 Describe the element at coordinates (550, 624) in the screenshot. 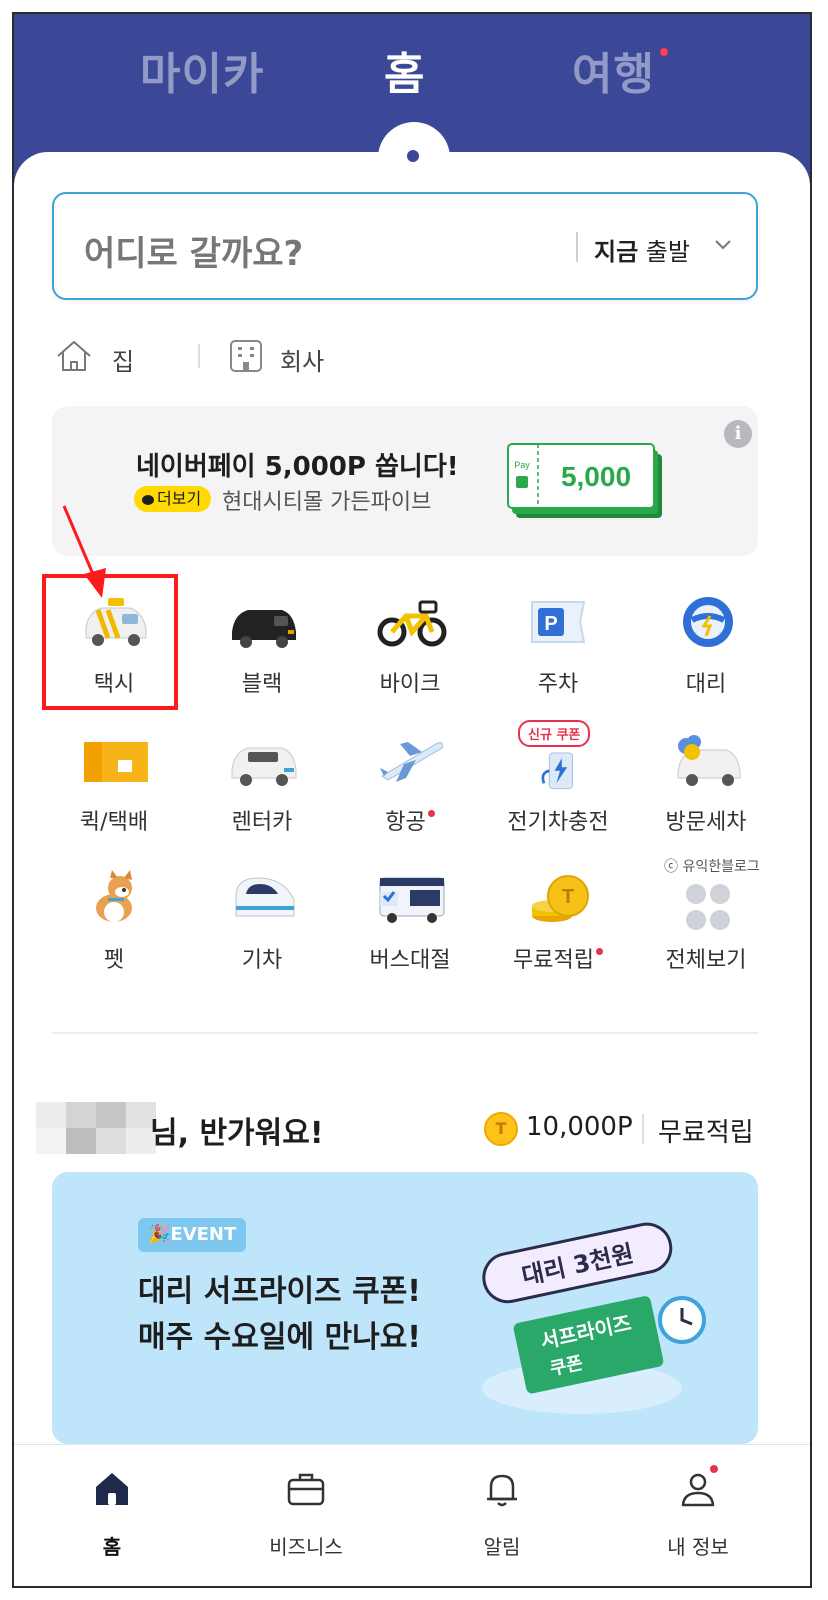

I see `svg-text: P` at that location.